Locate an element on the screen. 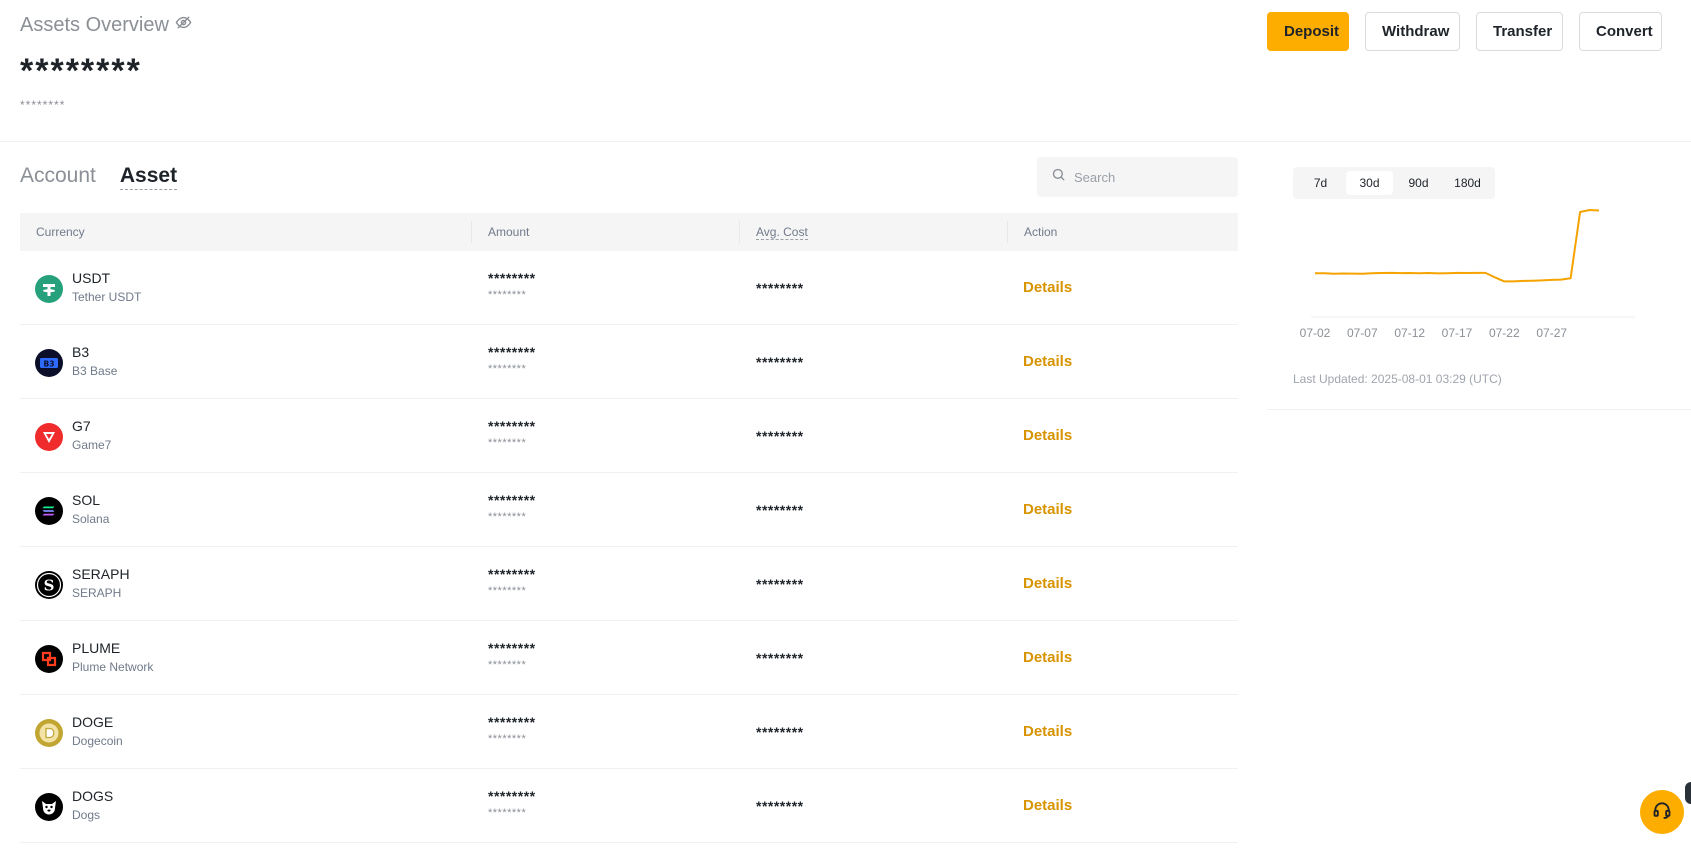 This screenshot has width=1691, height=850. currency-symbol: G7 is located at coordinates (81, 426).